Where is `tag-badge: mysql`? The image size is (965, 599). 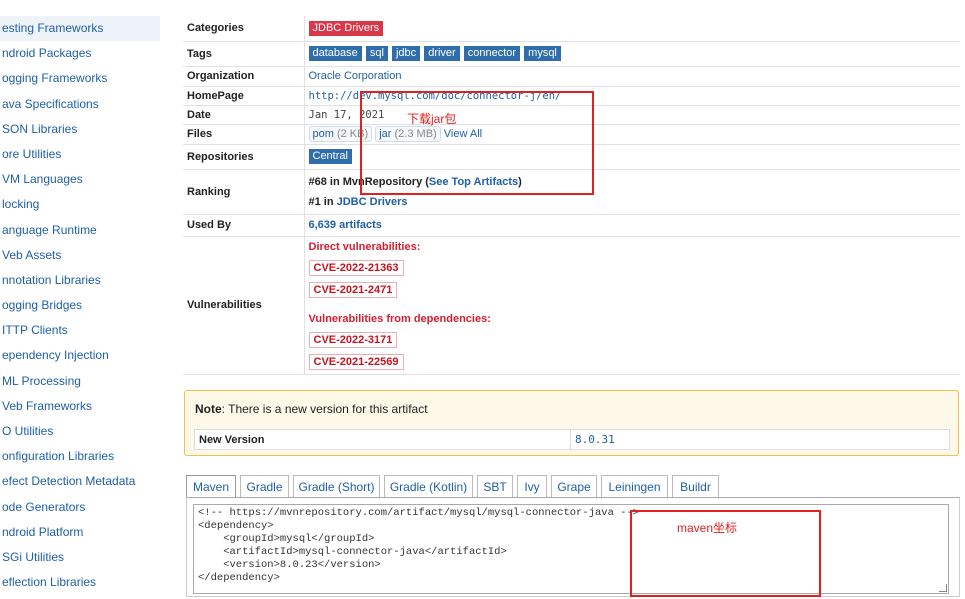 tag-badge: mysql is located at coordinates (542, 53).